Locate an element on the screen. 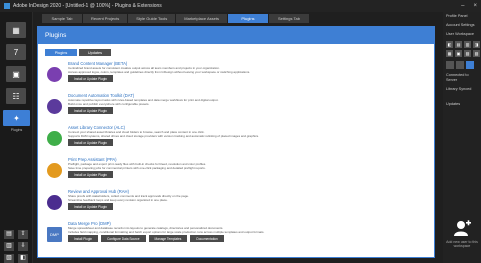  tool-icon-1: ▤ is located at coordinates (9, 234).